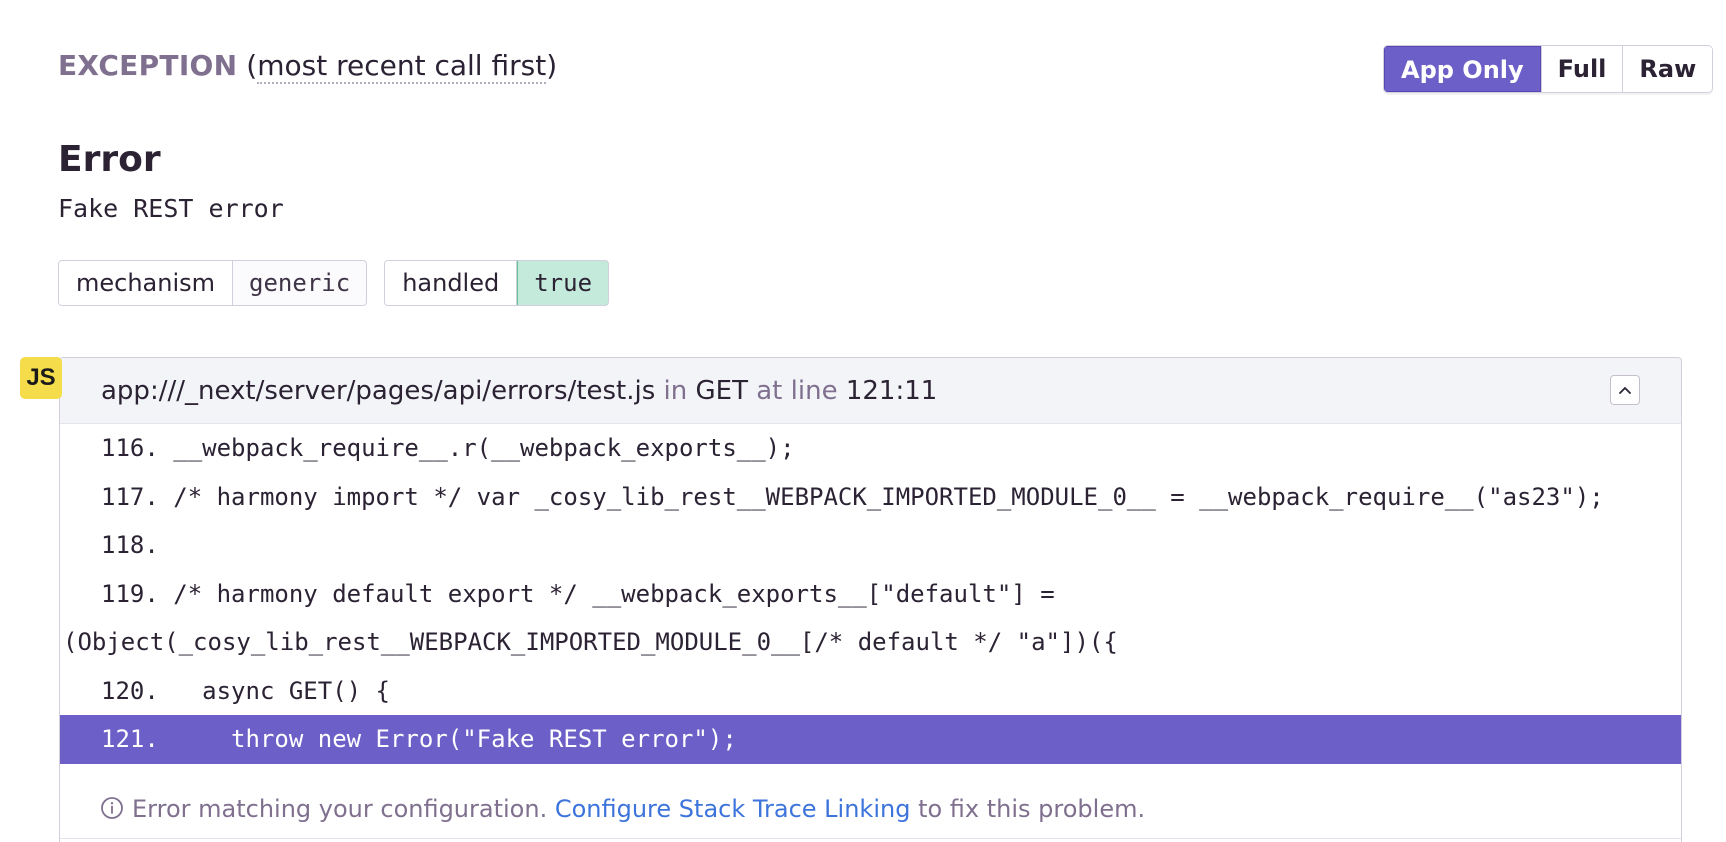 The image size is (1726, 842). Describe the element at coordinates (148, 65) in the screenshot. I see `exception-label: EXCEPTION` at that location.